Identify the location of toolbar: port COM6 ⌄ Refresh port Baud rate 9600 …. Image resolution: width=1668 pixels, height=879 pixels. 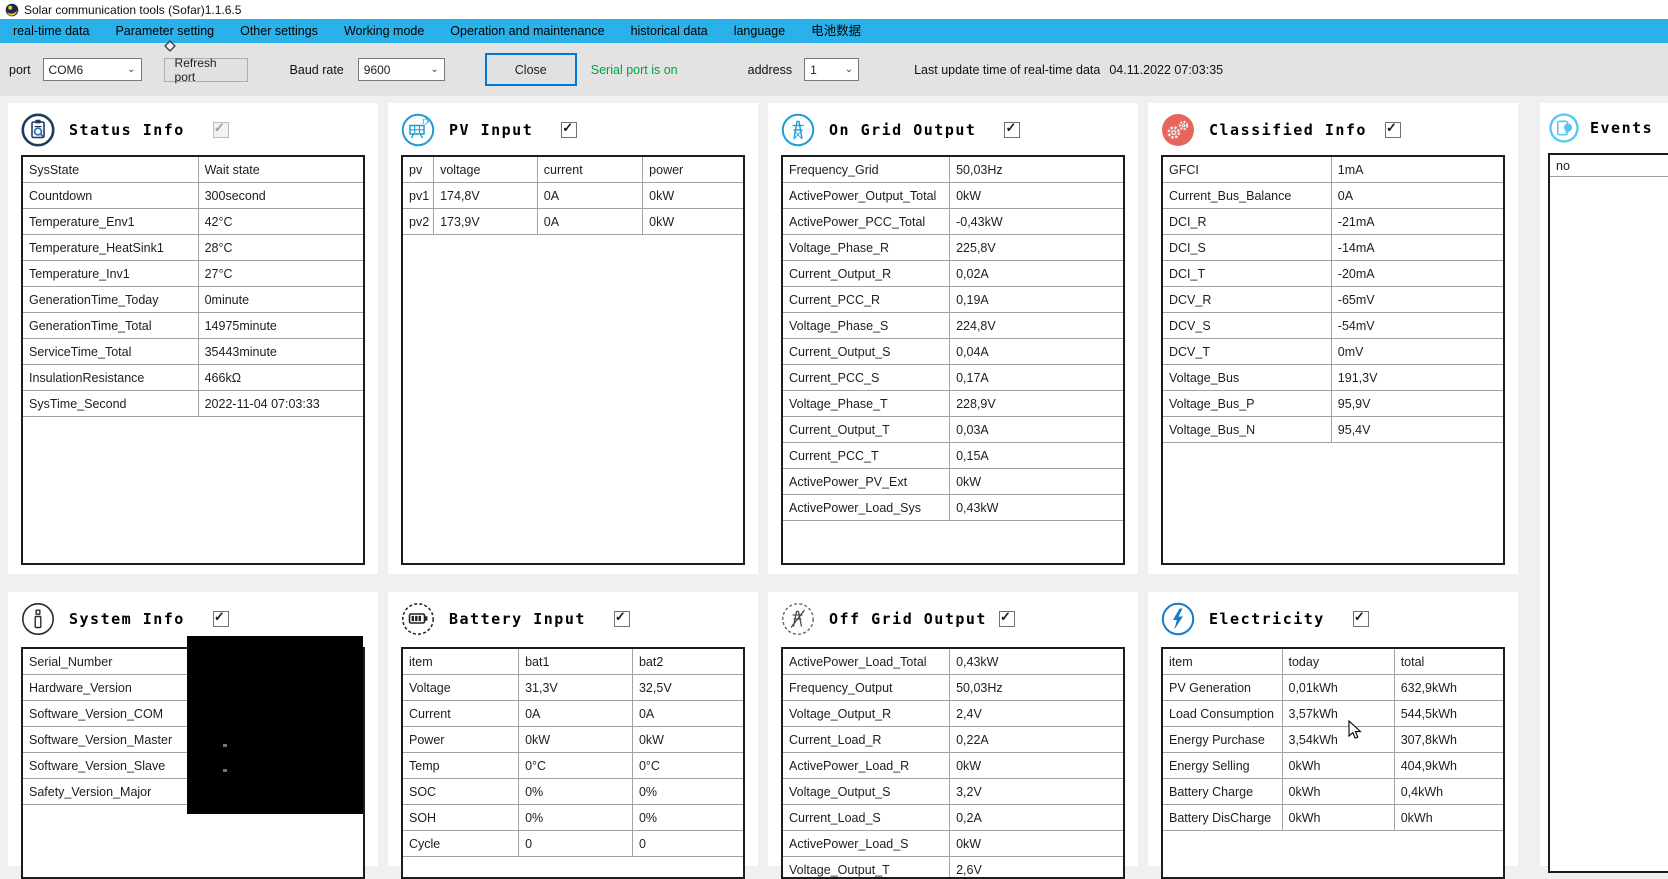
(834, 69).